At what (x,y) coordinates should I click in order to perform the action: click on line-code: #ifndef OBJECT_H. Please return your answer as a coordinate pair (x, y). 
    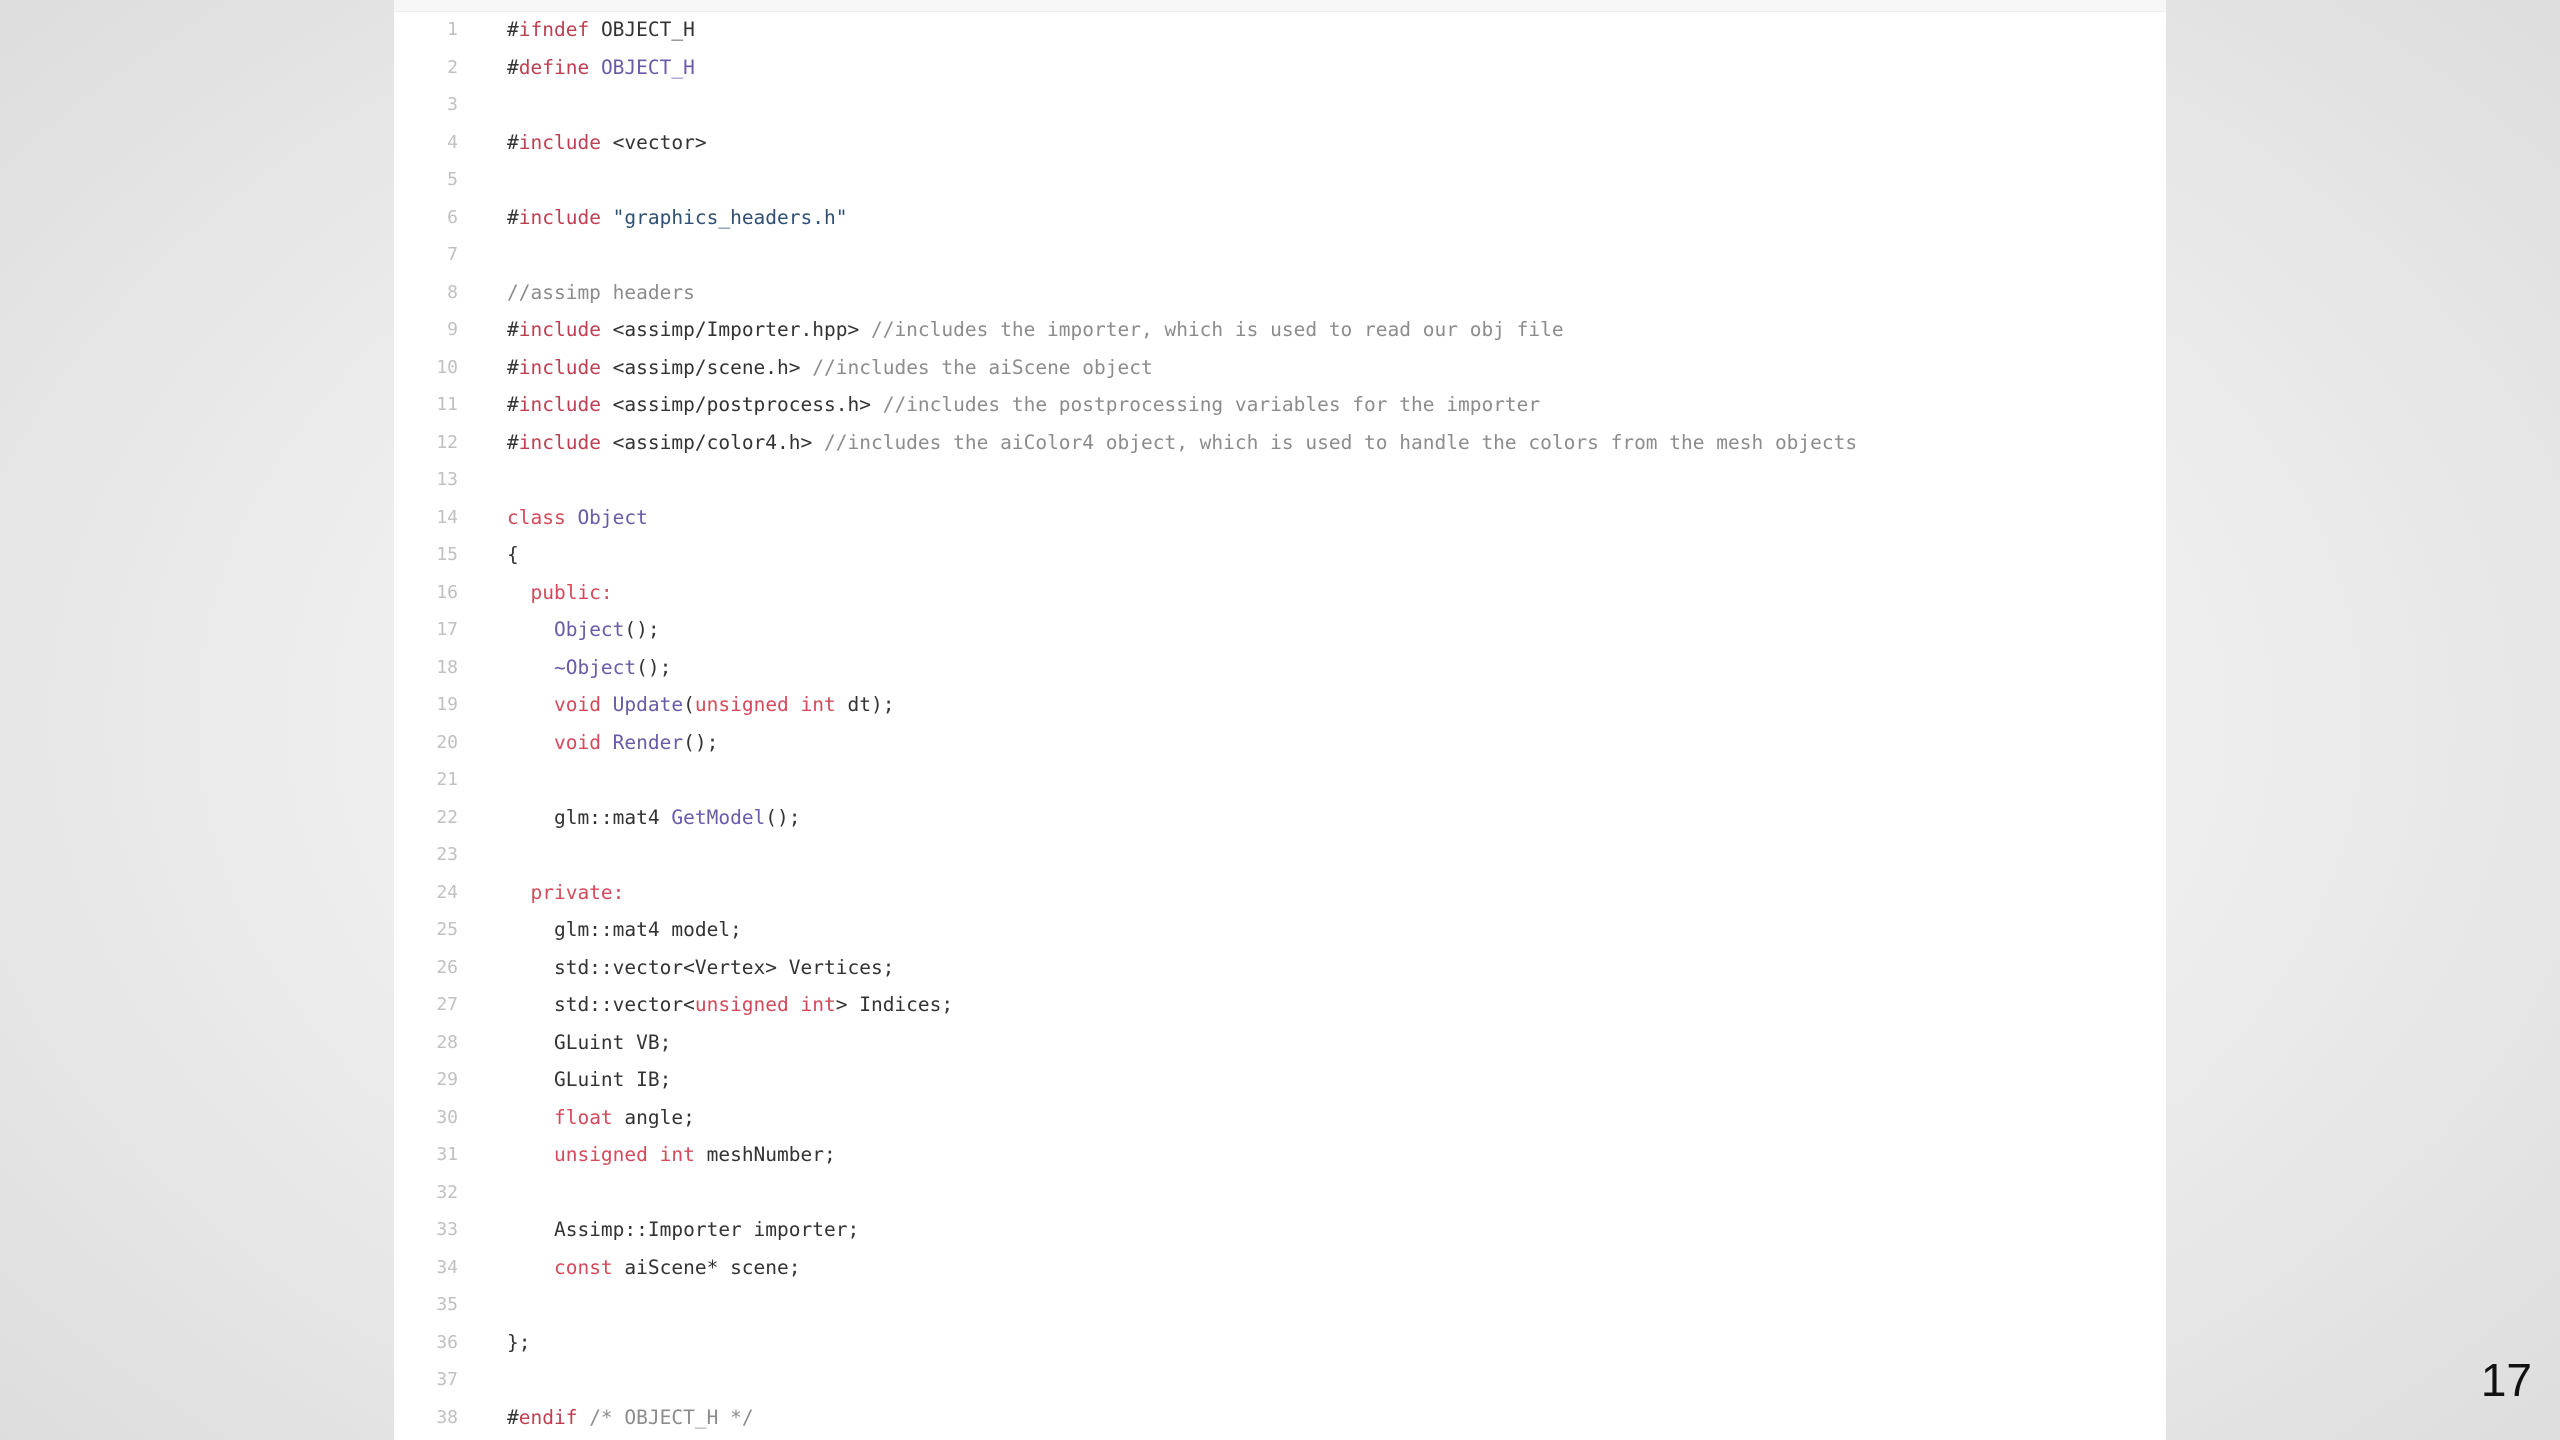
    Looking at the image, I should click on (601, 30).